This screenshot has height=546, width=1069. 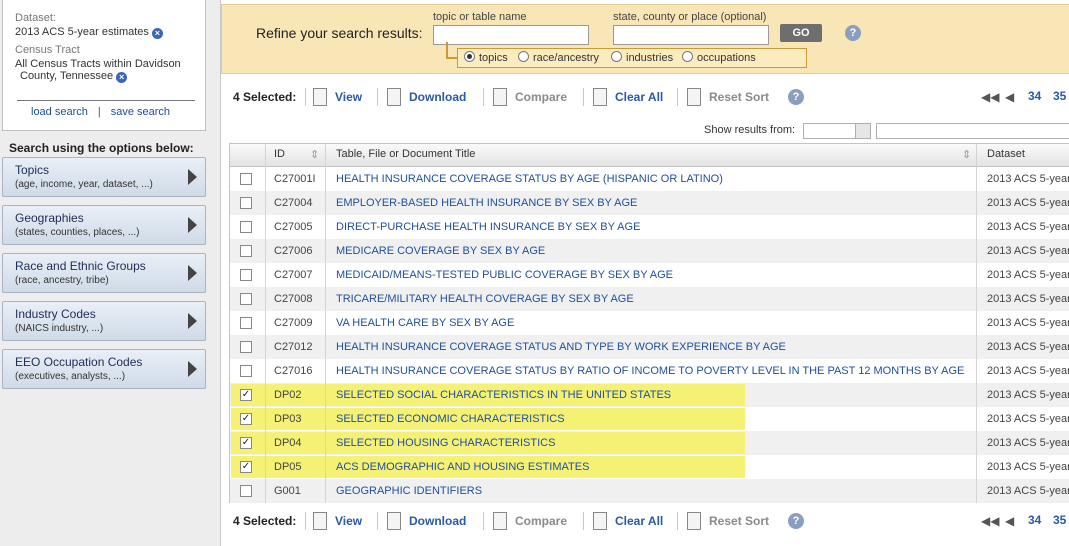 What do you see at coordinates (853, 33) in the screenshot?
I see `refine-help: ?` at bounding box center [853, 33].